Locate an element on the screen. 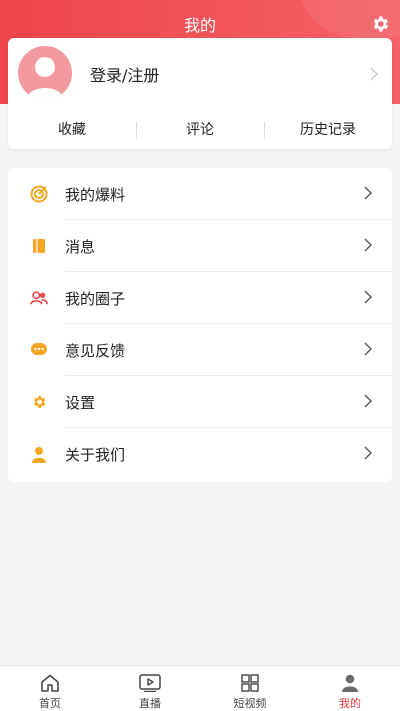  stat-history: 历史记录 is located at coordinates (328, 129).